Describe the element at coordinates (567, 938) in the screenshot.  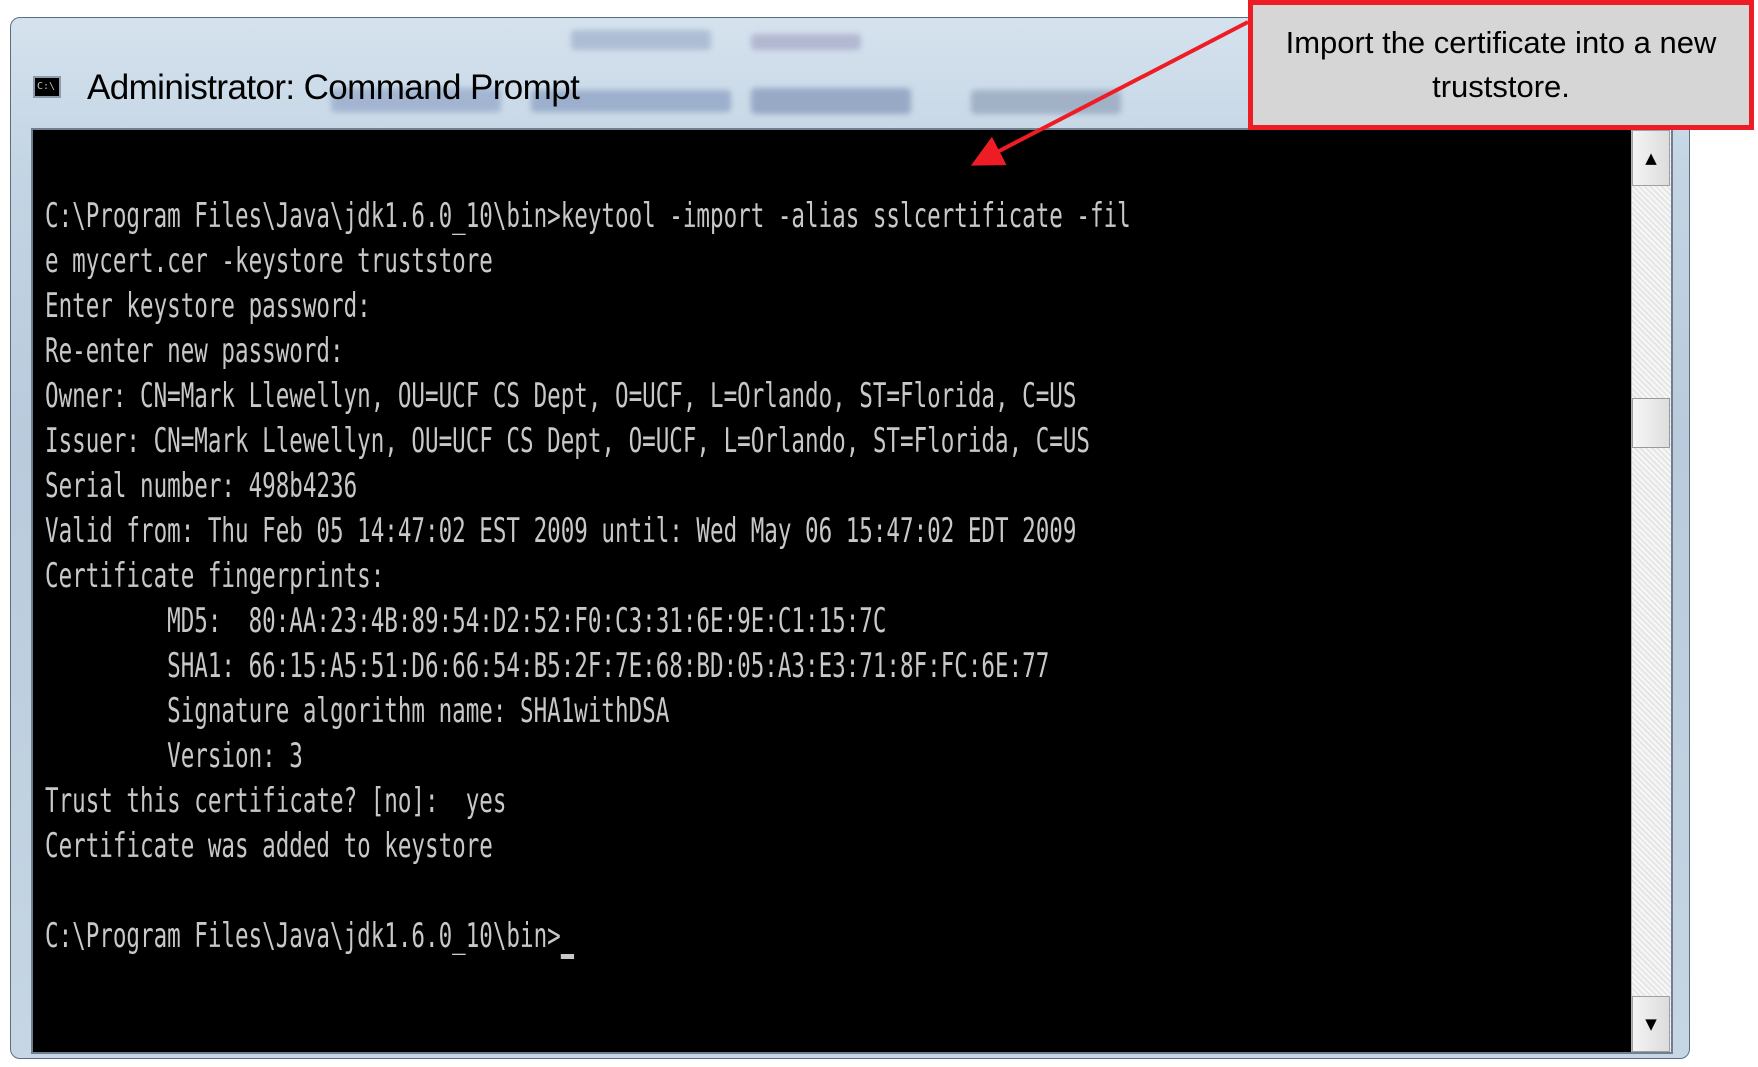
I see `text-cursor` at that location.